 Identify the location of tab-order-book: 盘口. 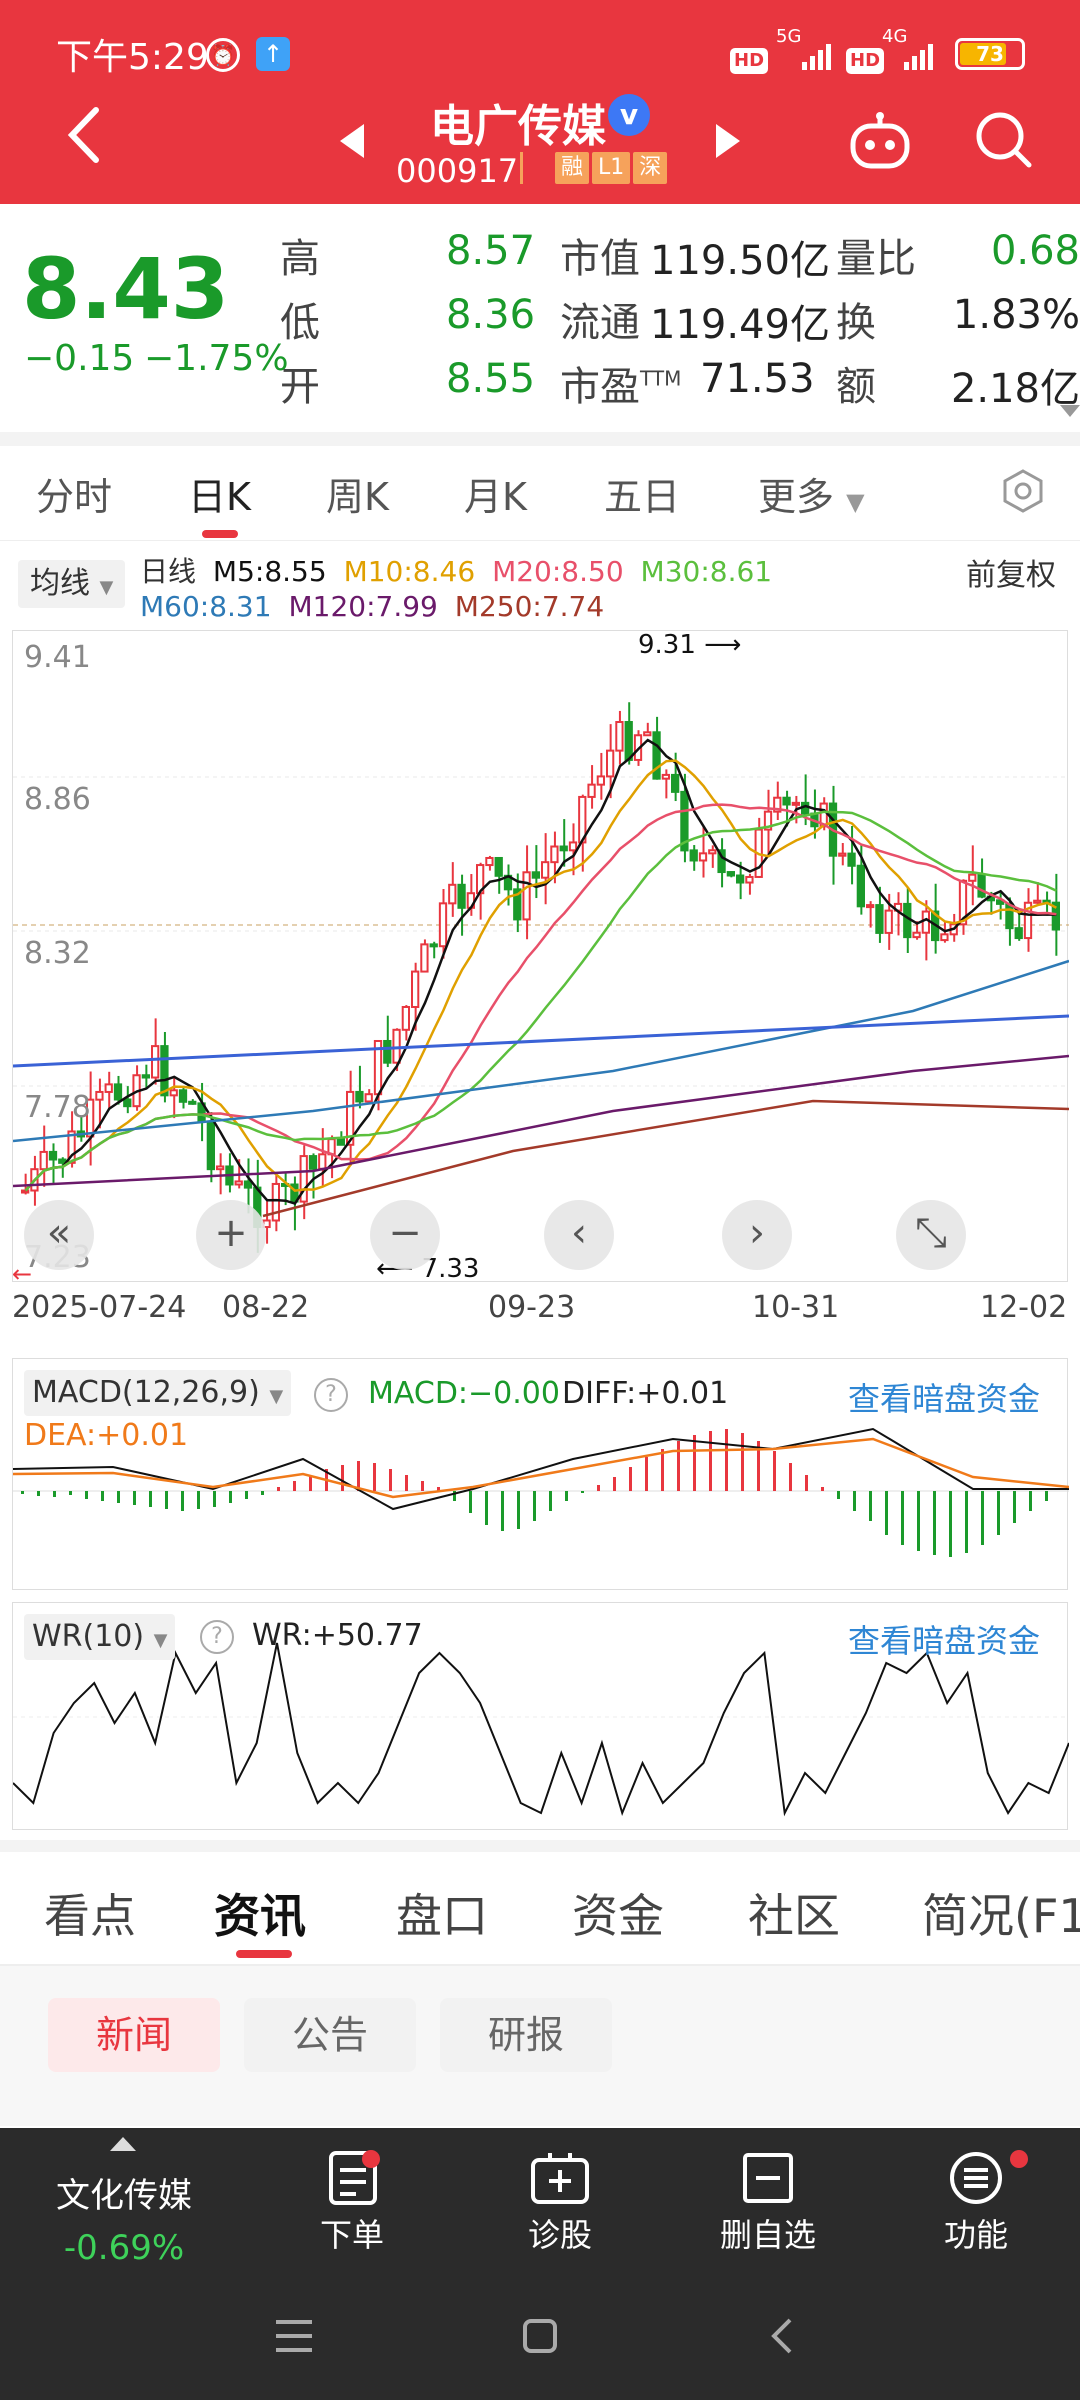
(442, 1913).